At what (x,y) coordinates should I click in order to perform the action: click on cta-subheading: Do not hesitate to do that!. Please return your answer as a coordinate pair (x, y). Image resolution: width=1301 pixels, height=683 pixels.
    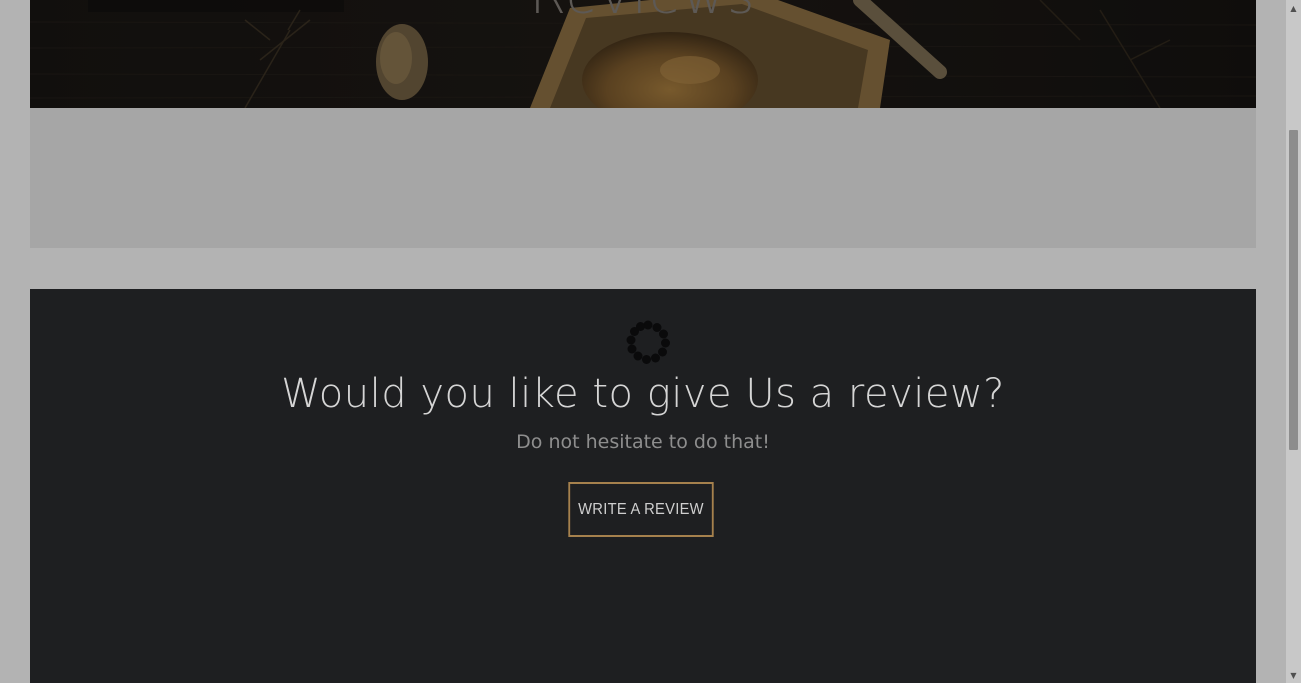
    Looking at the image, I should click on (643, 442).